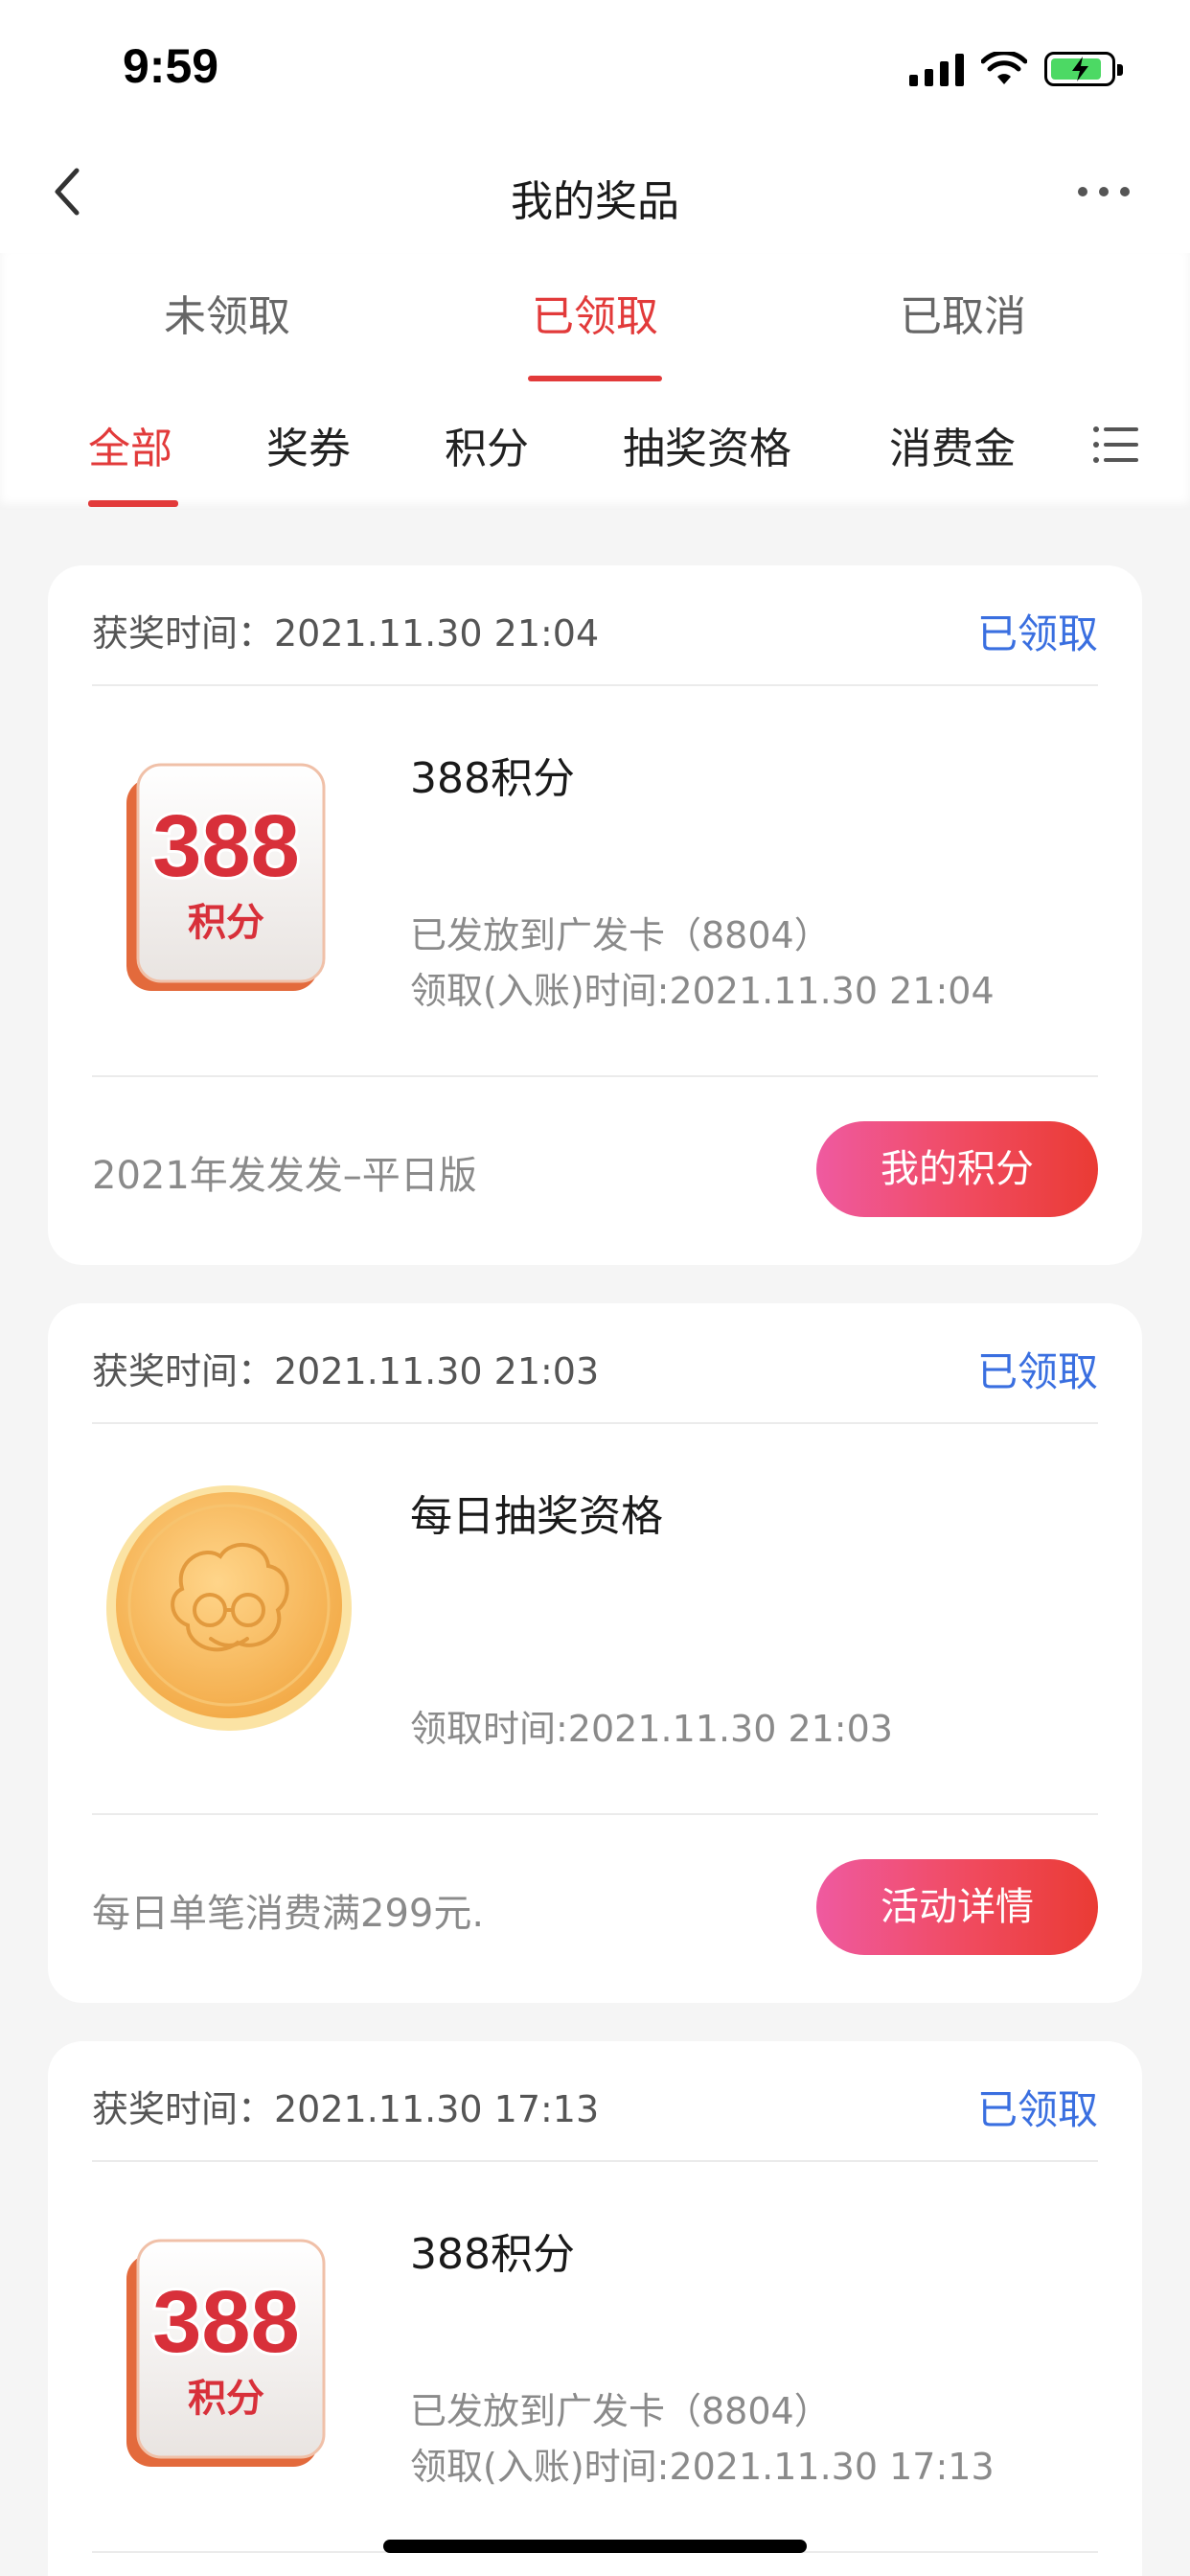  I want to click on campaign-name: 每日单笔消费满299元., so click(288, 1914).